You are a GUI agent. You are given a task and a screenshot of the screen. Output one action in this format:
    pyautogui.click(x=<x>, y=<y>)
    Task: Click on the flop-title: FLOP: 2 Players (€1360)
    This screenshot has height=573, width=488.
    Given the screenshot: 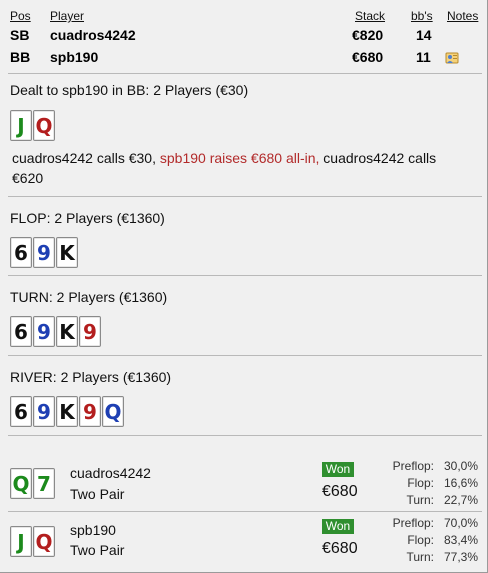 What is the action you would take?
    pyautogui.click(x=87, y=218)
    